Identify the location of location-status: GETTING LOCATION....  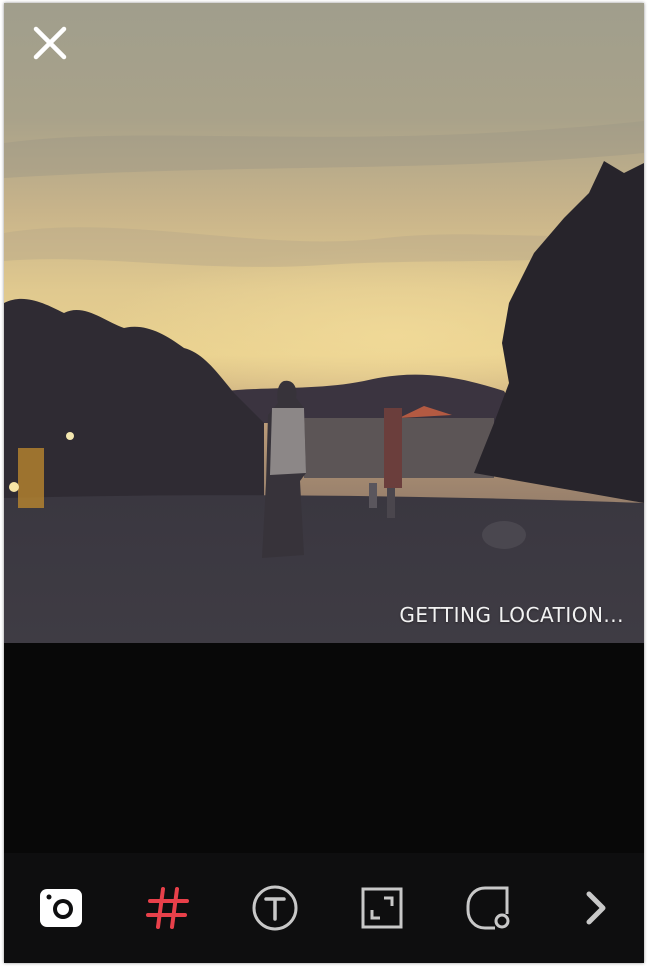
(511, 615).